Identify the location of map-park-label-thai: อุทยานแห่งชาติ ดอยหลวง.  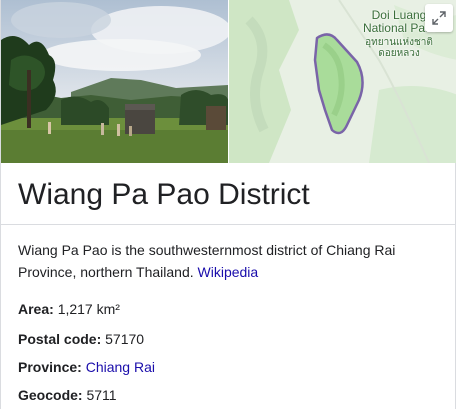
(399, 48).